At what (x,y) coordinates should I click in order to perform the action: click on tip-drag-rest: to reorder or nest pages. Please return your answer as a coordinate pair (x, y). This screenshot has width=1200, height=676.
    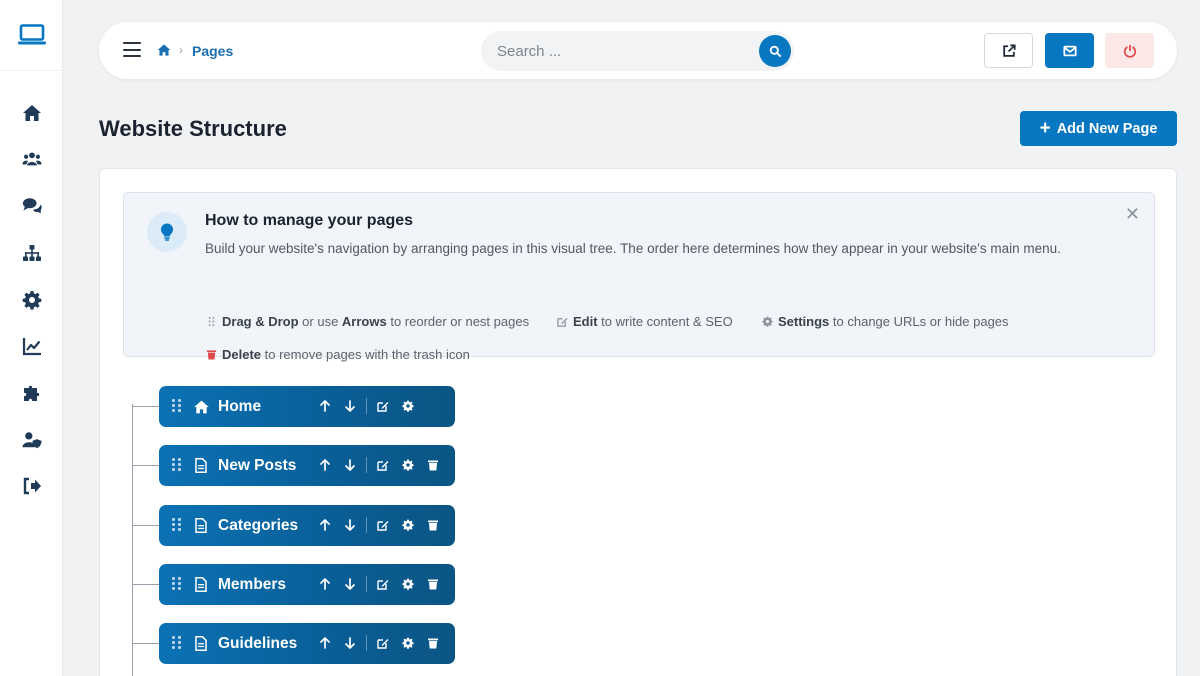
    Looking at the image, I should click on (458, 321).